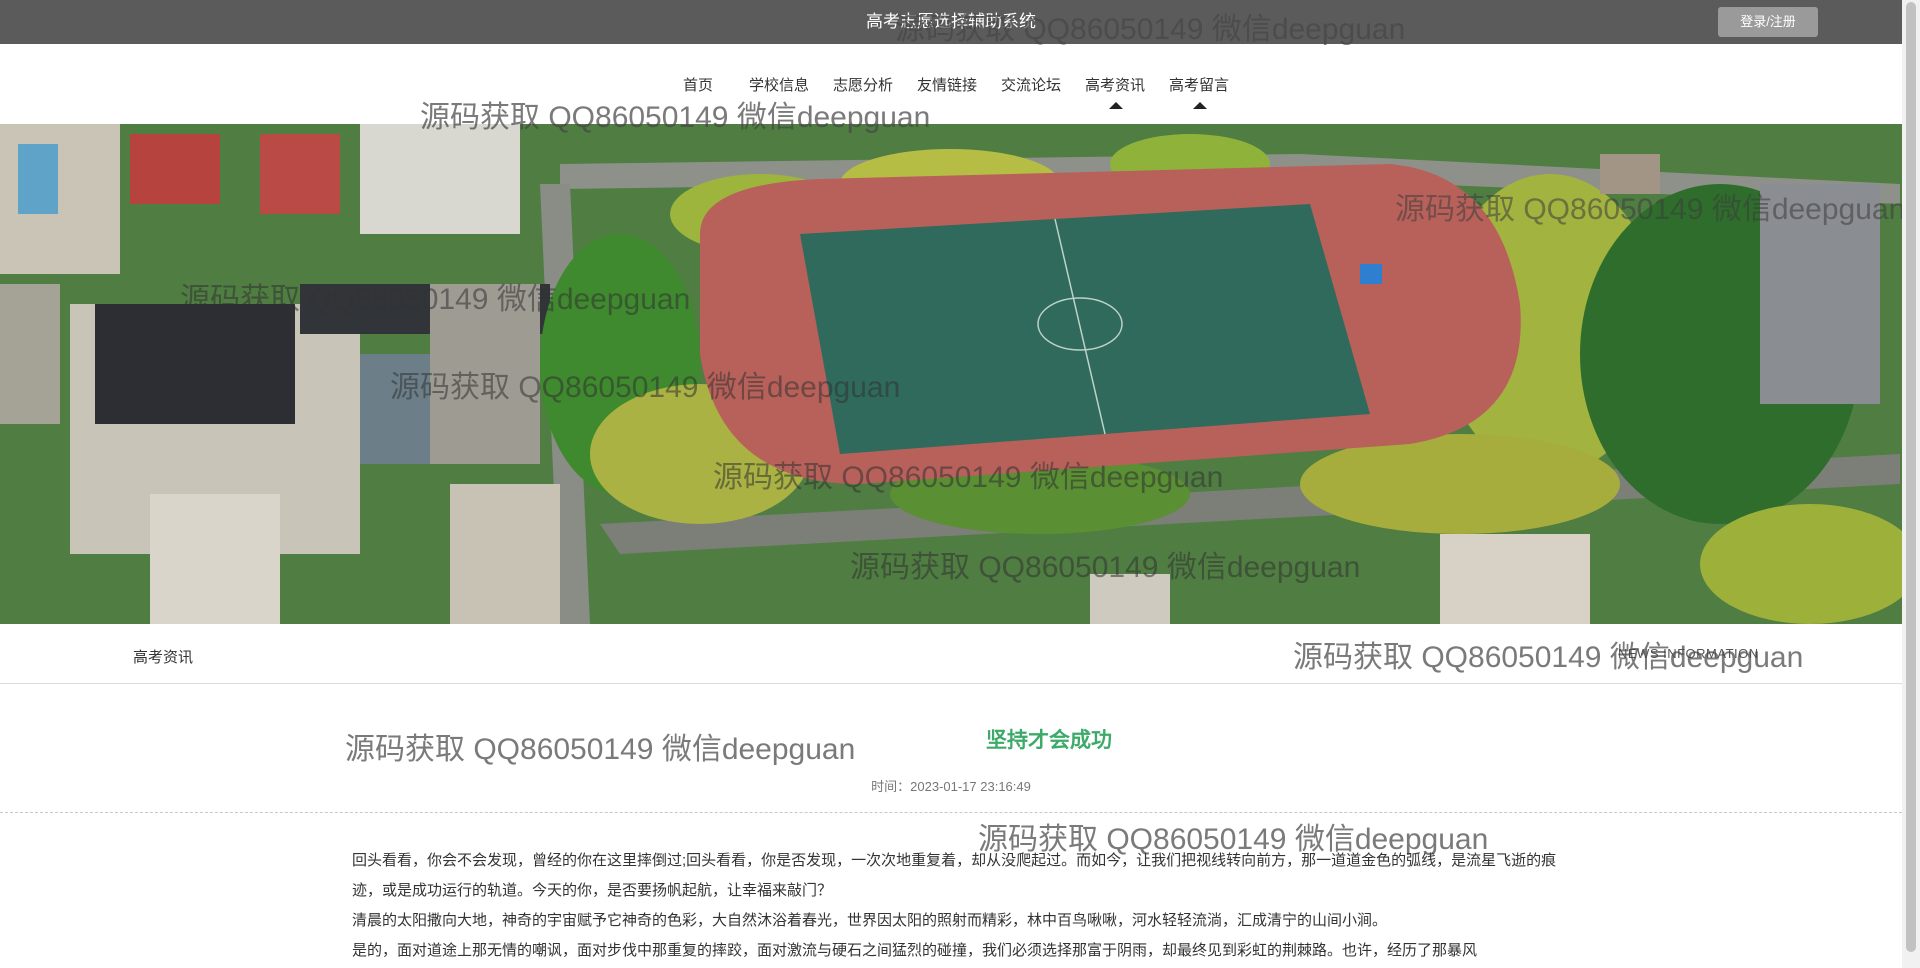 This screenshot has height=968, width=1920. I want to click on nav-item-gaokao-messages: 高考留言, so click(1199, 84).